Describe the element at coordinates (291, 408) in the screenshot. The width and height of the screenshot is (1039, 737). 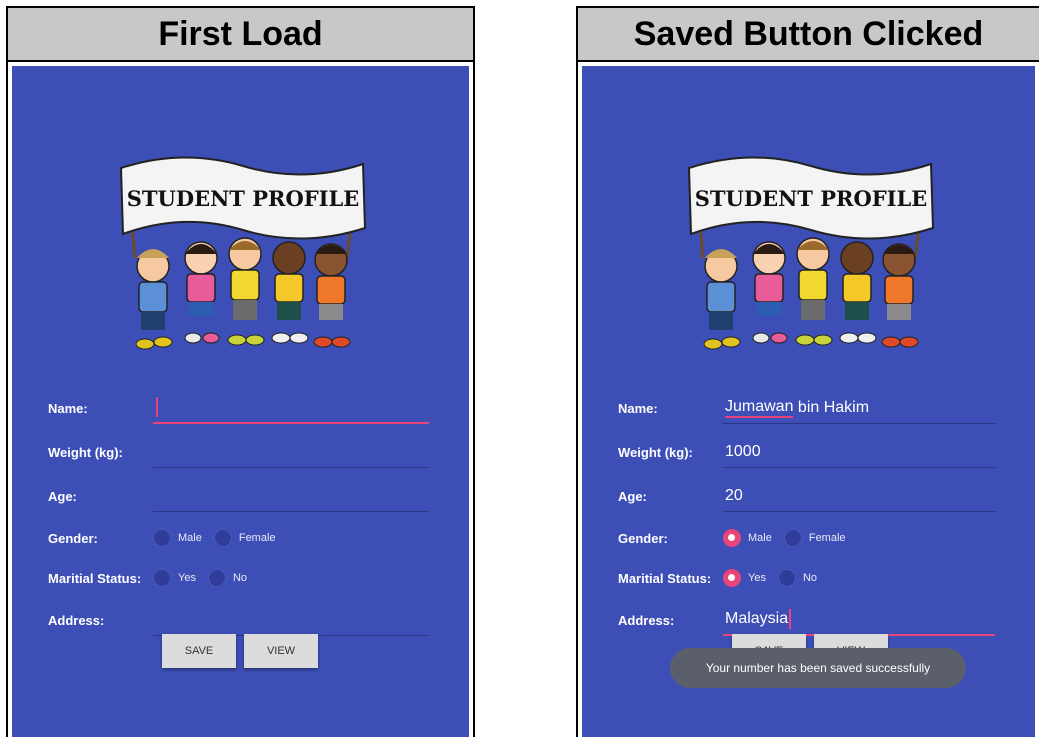
I see `name-input` at that location.